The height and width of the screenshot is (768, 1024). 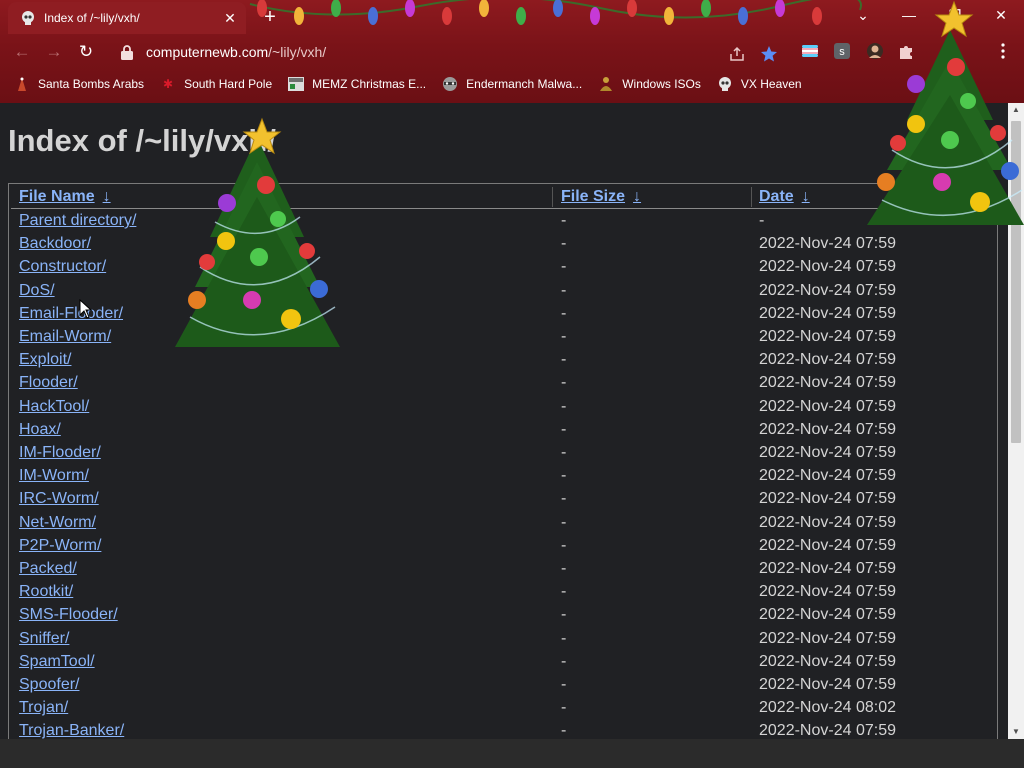 What do you see at coordinates (827, 708) in the screenshot?
I see `file-date: 2022-Nov-24 08:02` at bounding box center [827, 708].